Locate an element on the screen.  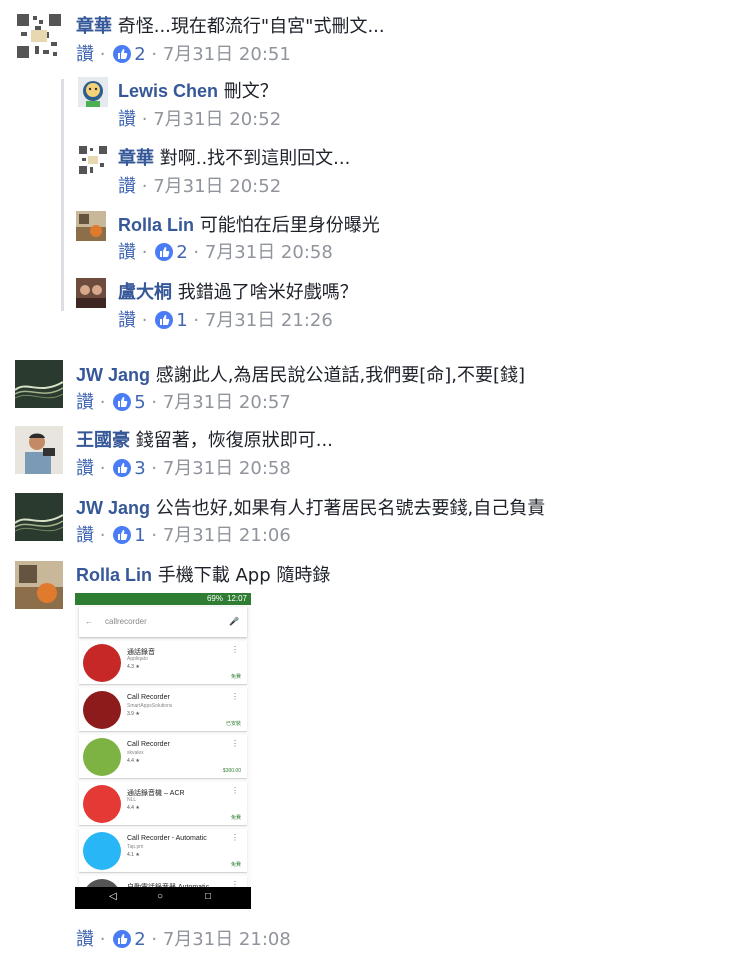
battery-level: 69% is located at coordinates (214, 598).